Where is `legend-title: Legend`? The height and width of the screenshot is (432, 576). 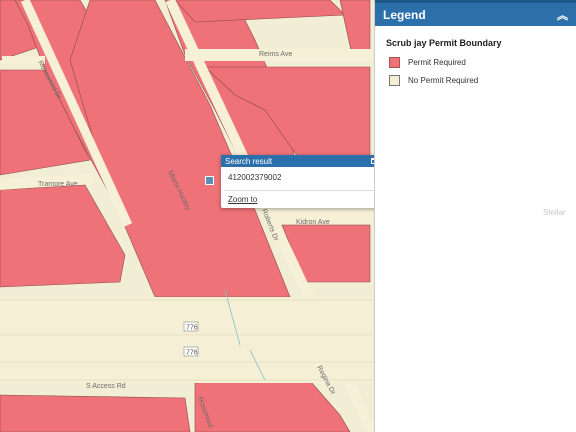
legend-title: Legend is located at coordinates (404, 14).